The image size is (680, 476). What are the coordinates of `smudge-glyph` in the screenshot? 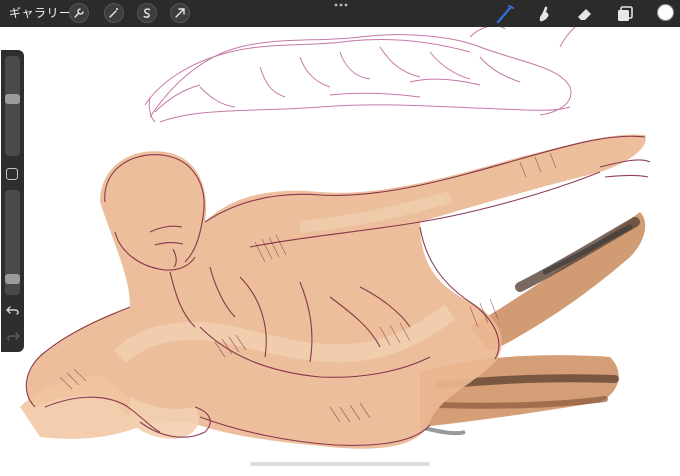 It's located at (544, 14).